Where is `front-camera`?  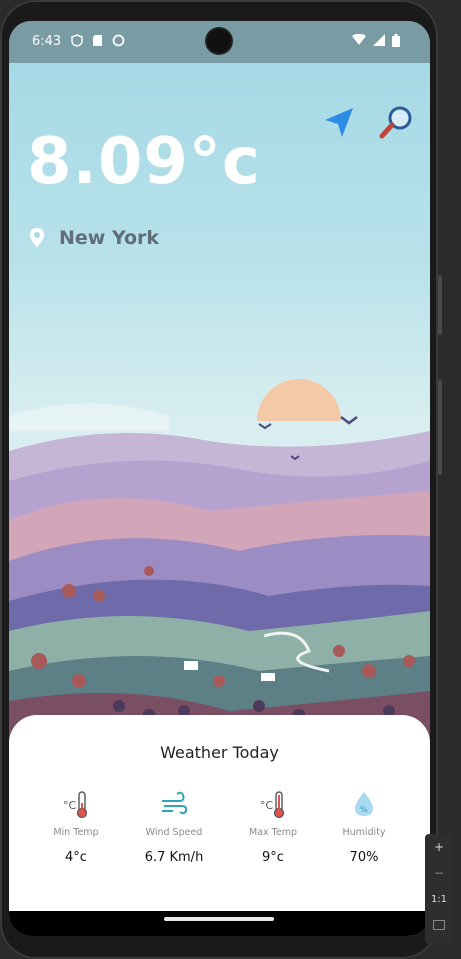 front-camera is located at coordinates (219, 41).